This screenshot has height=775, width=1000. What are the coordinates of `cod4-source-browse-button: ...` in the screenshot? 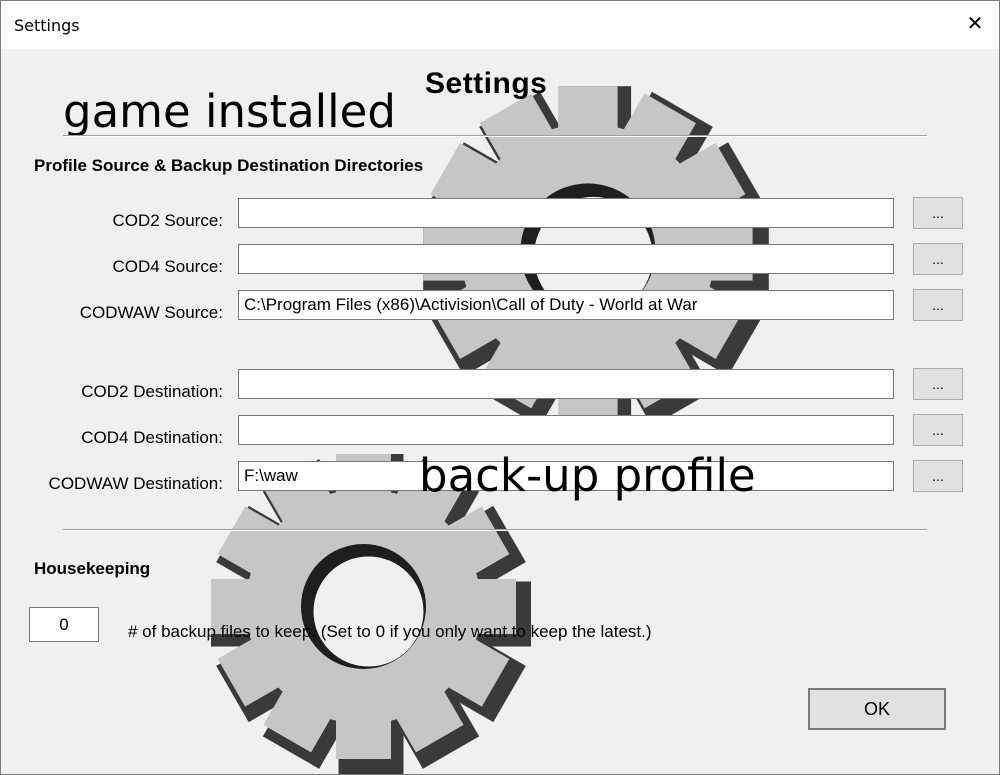 It's located at (938, 259).